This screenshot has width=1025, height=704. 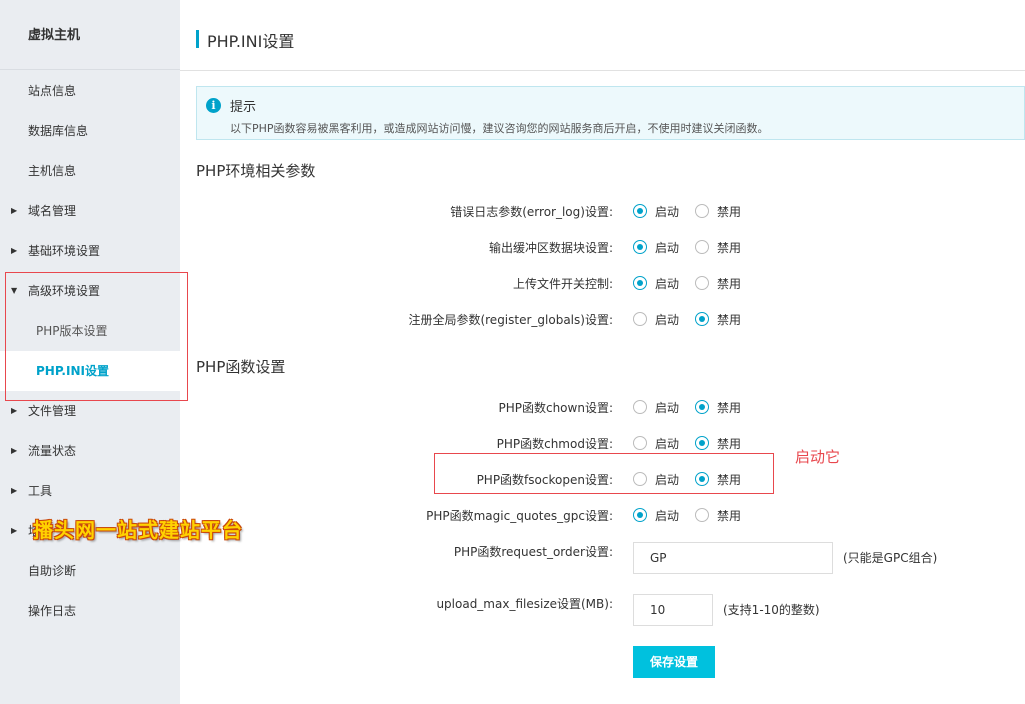 What do you see at coordinates (90, 171) in the screenshot?
I see `sidebar-item-host-info: 主机信息` at bounding box center [90, 171].